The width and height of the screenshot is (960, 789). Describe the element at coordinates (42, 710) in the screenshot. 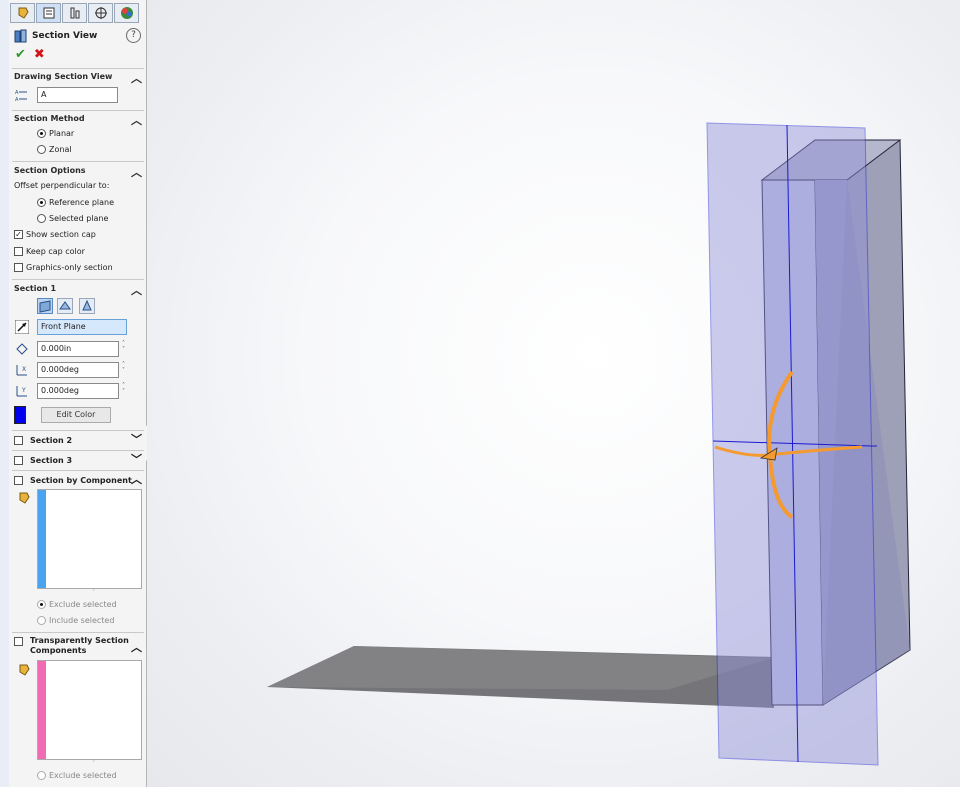

I see `list-selection-bar` at that location.